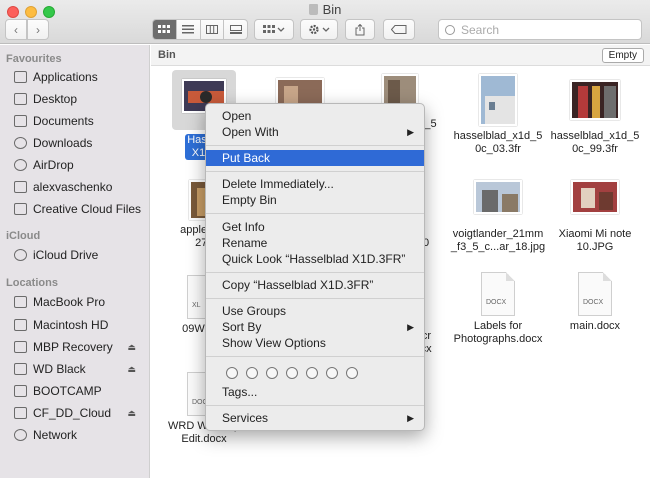 The height and width of the screenshot is (478, 650). I want to click on menu-item-quick-look: Quick Look “Hasselblad X1D.3FR”, so click(315, 259).